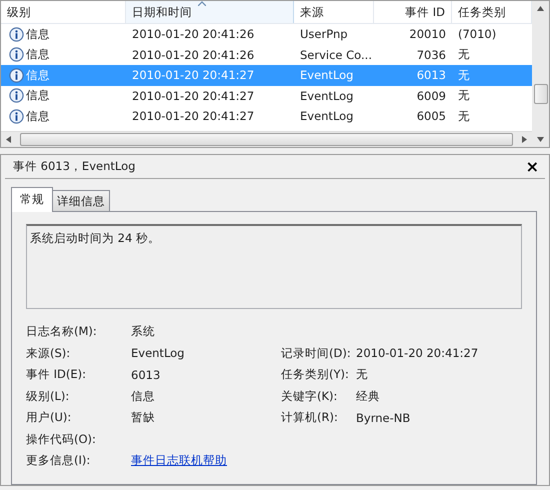 This screenshot has height=490, width=550. Describe the element at coordinates (48, 396) in the screenshot. I see `field-label: 级别(L):` at that location.